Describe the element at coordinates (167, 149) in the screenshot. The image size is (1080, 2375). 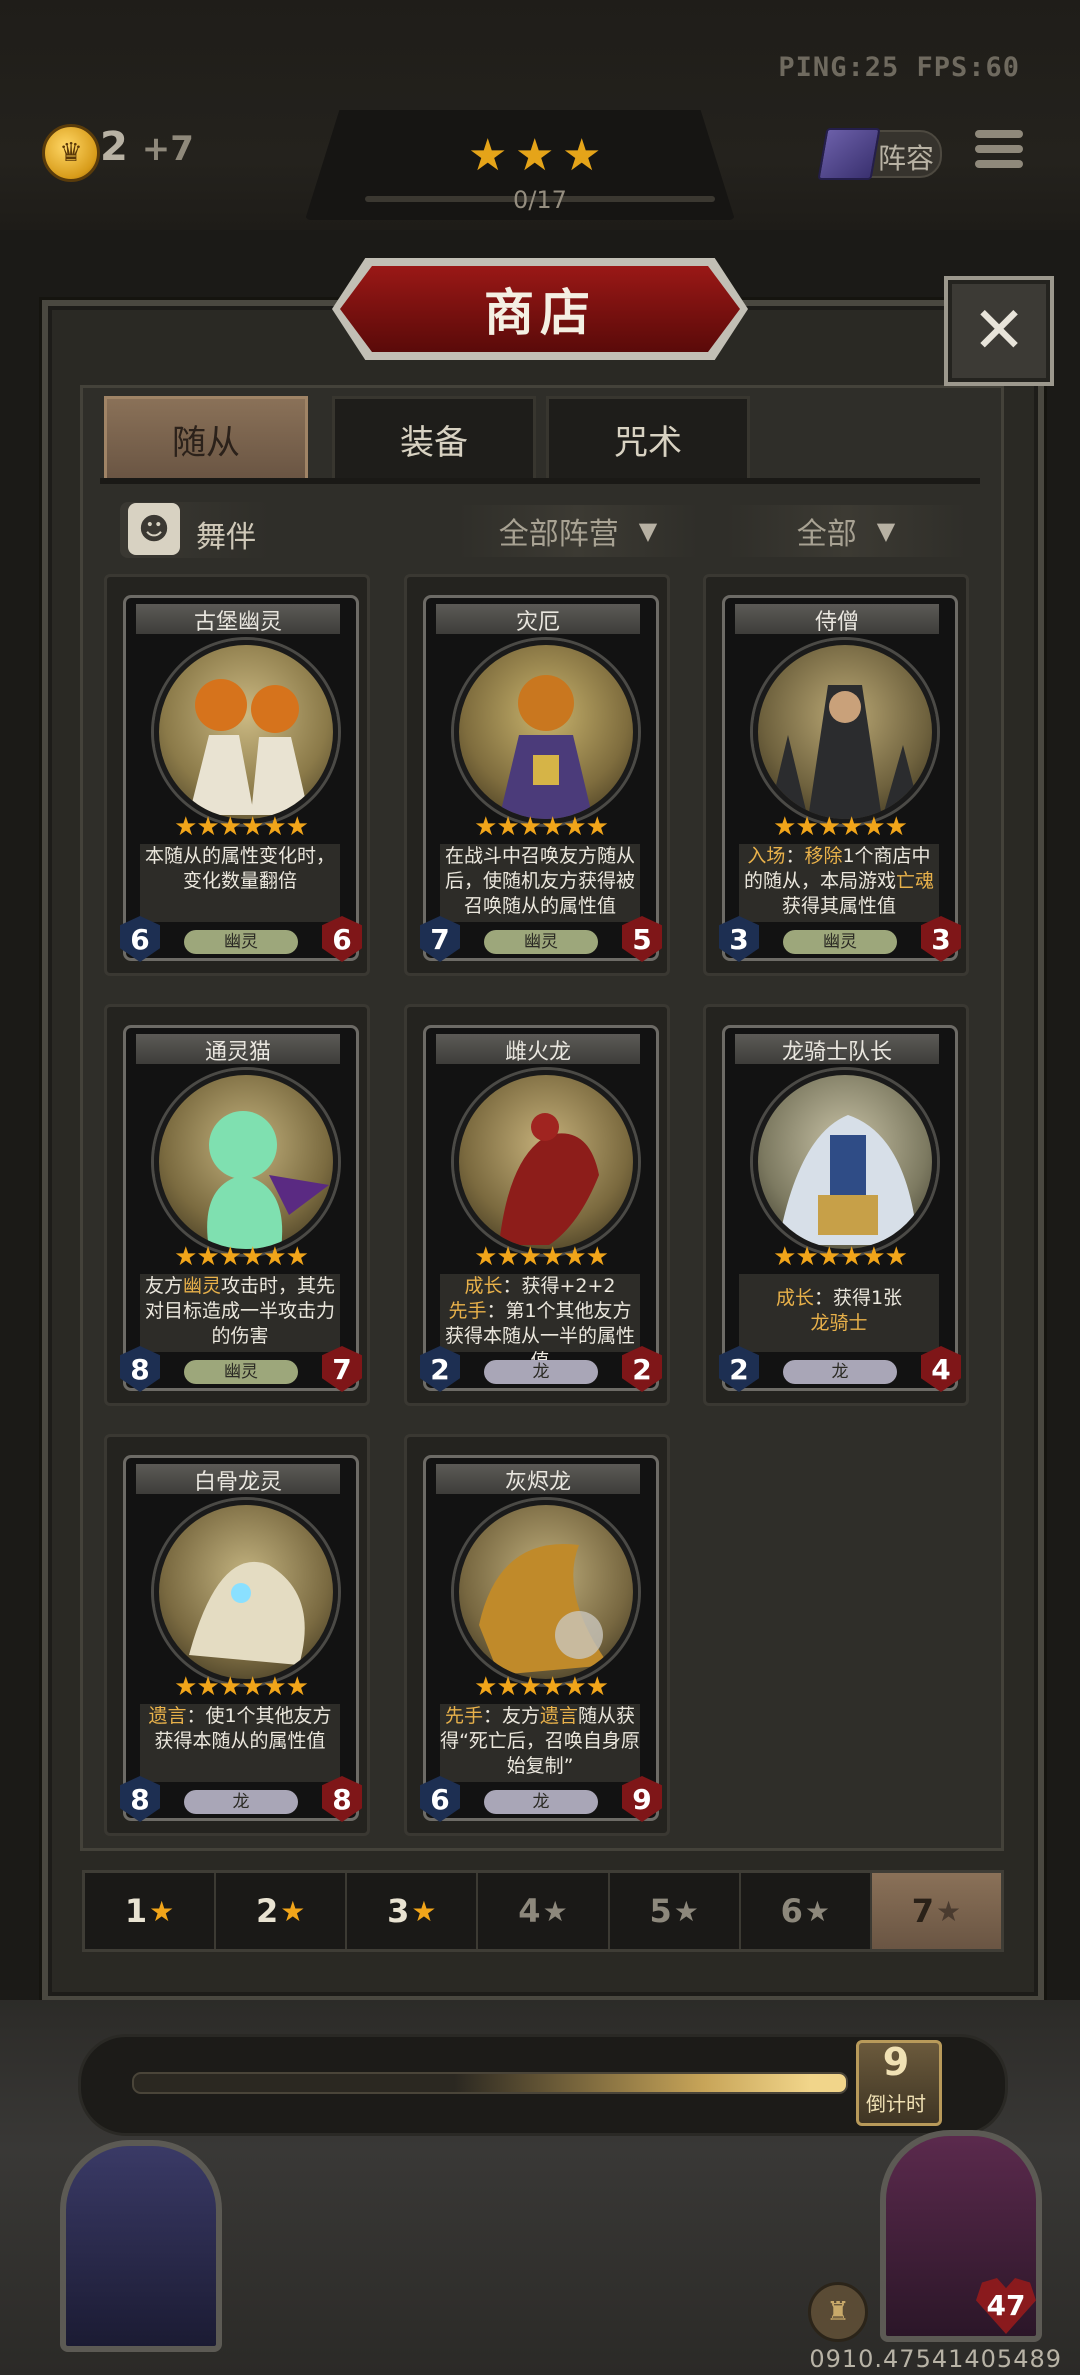
I see `gold-bonus: +7` at that location.